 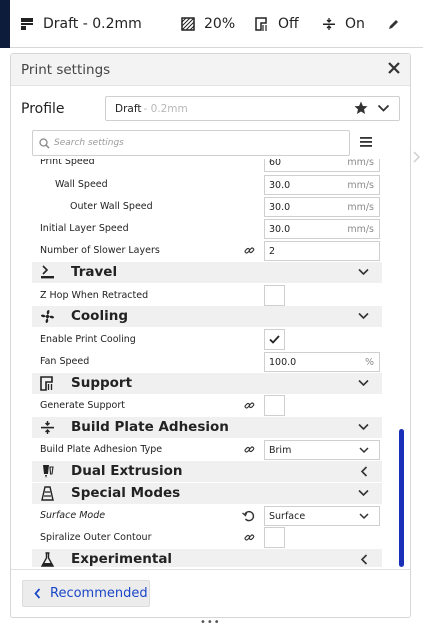 I want to click on field-unit: mm/s, so click(x=360, y=185).